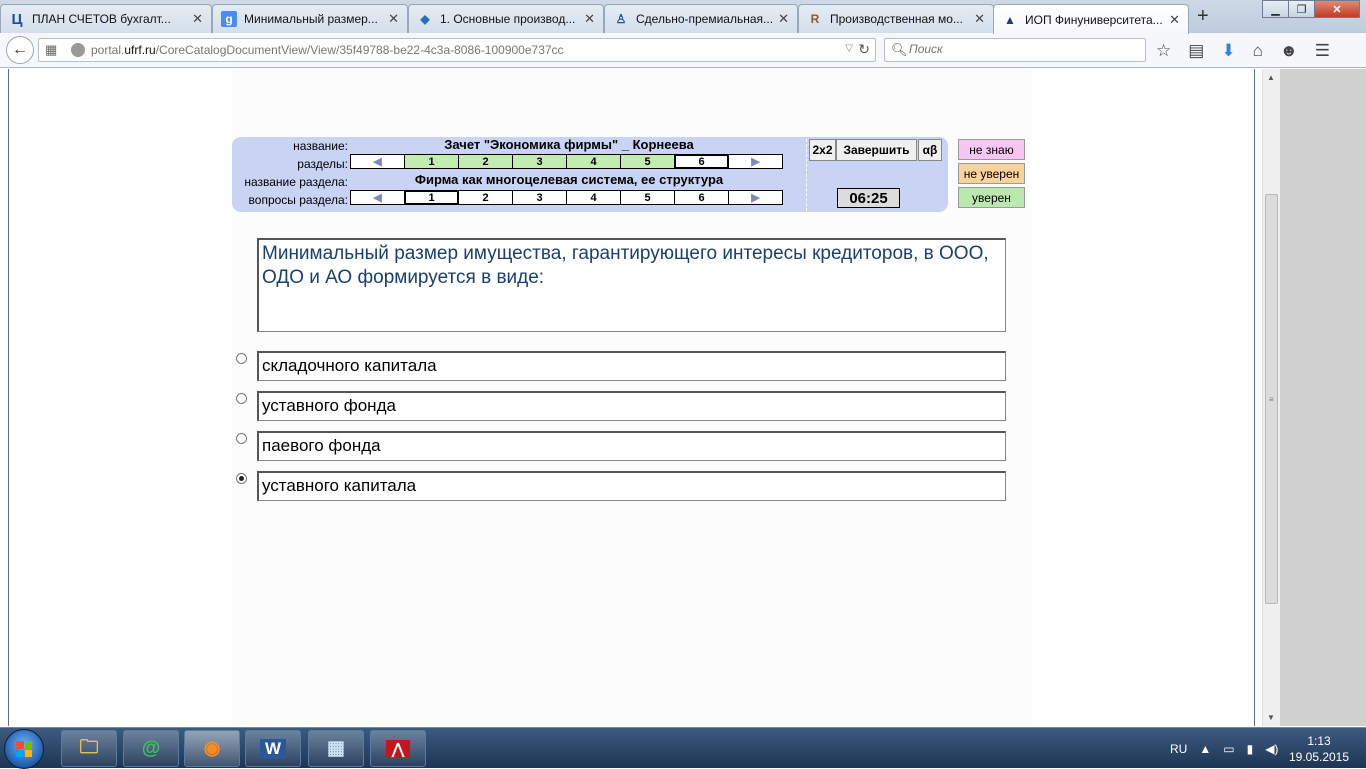 This screenshot has width=1366, height=769. Describe the element at coordinates (241, 398) in the screenshot. I see `answer-2-radio` at that location.